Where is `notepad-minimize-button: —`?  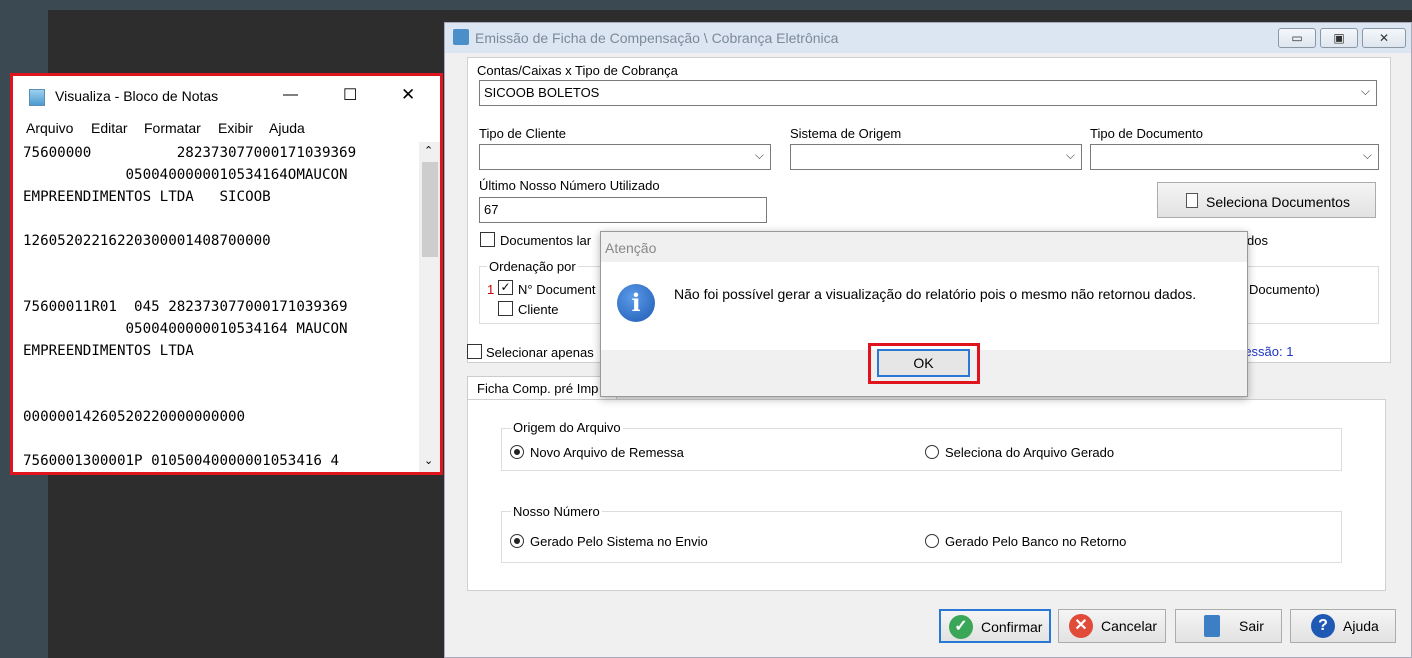 notepad-minimize-button: — is located at coordinates (290, 94).